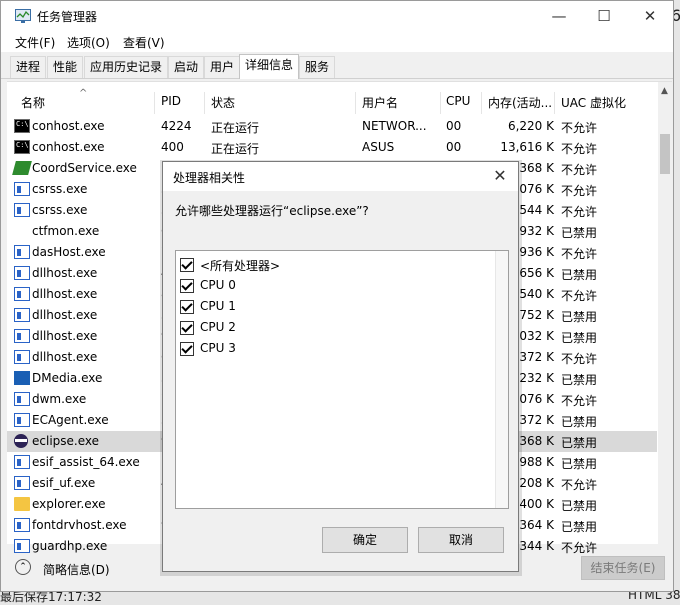 The width and height of the screenshot is (680, 605). What do you see at coordinates (21, 441) in the screenshot?
I see `eclipse-icon: eclipse-icon` at bounding box center [21, 441].